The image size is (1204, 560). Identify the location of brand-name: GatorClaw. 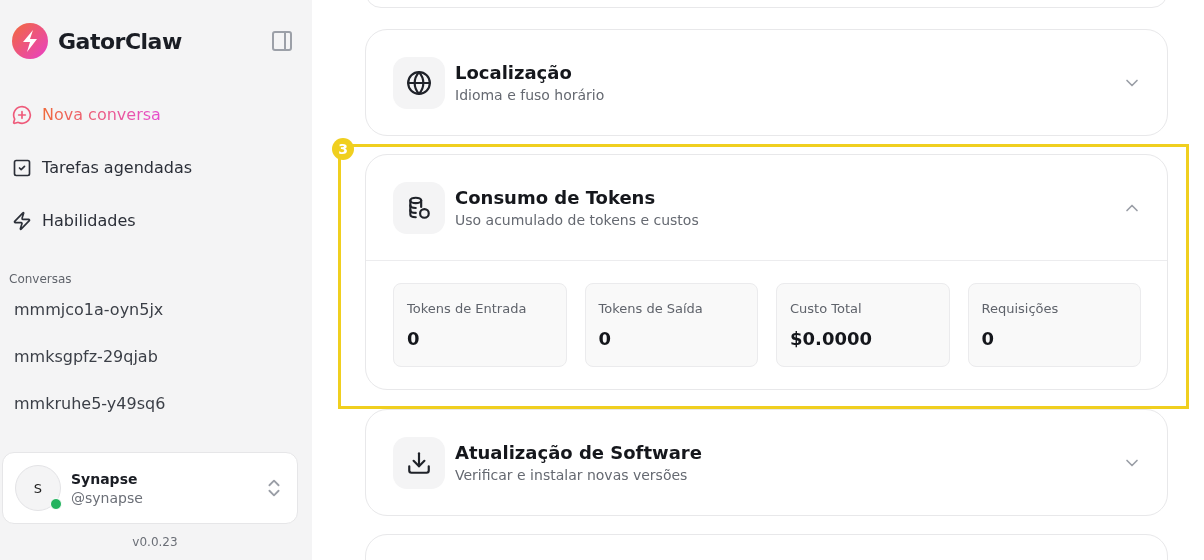
(120, 41).